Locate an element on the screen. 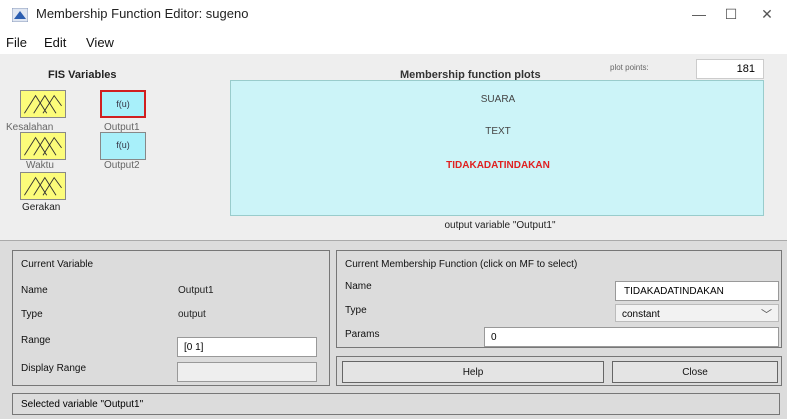  minimize-button: — is located at coordinates (699, 14).